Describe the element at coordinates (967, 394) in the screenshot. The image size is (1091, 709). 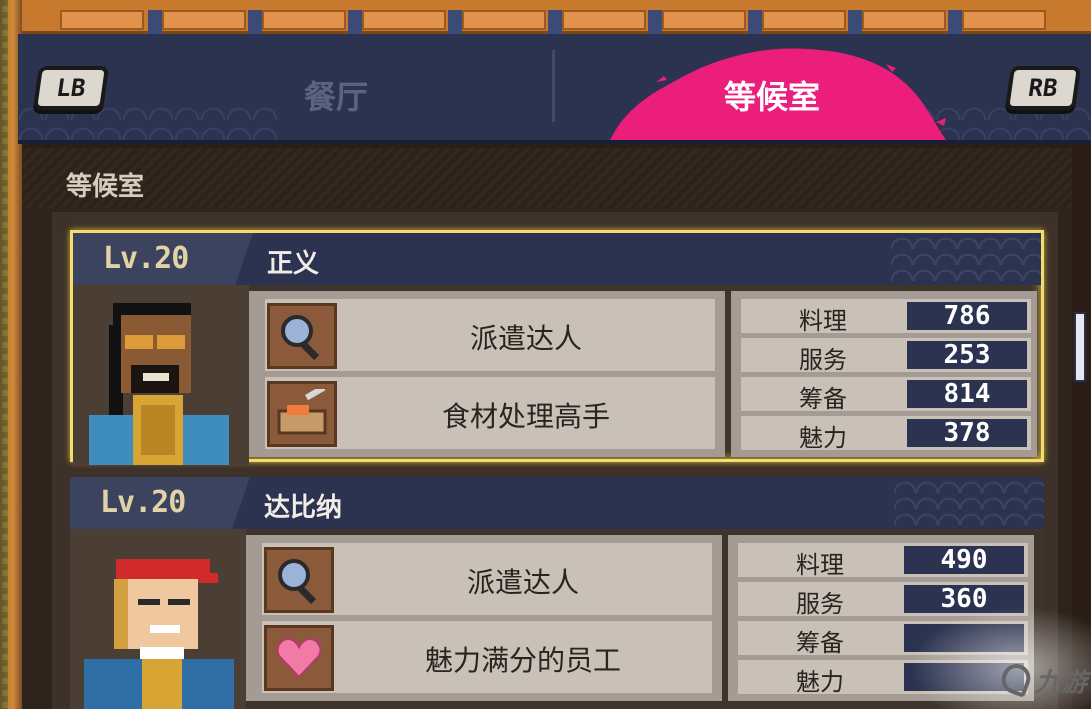
I see `stat-value: 814` at that location.